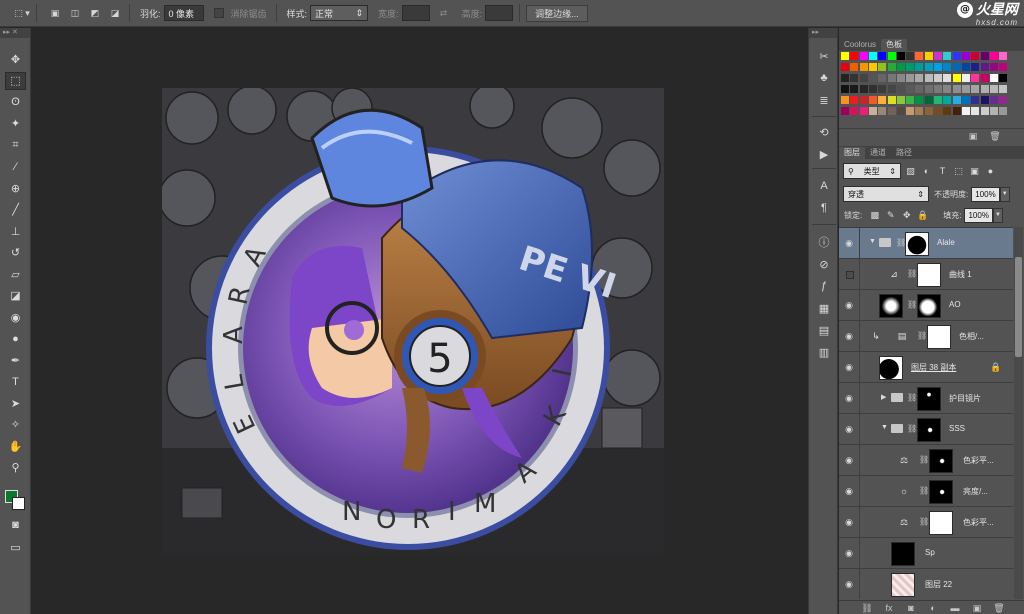 This screenshot has width=1024, height=614. Describe the element at coordinates (997, 215) in the screenshot. I see `fill-dropdown-icon: ▼` at that location.